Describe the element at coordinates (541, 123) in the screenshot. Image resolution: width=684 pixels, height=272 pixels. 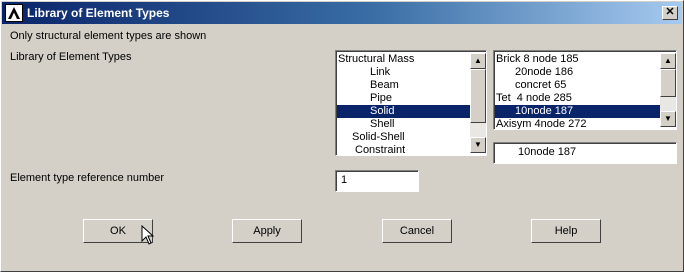
I see `element-item-axisym4: Axisym 4node 272` at that location.